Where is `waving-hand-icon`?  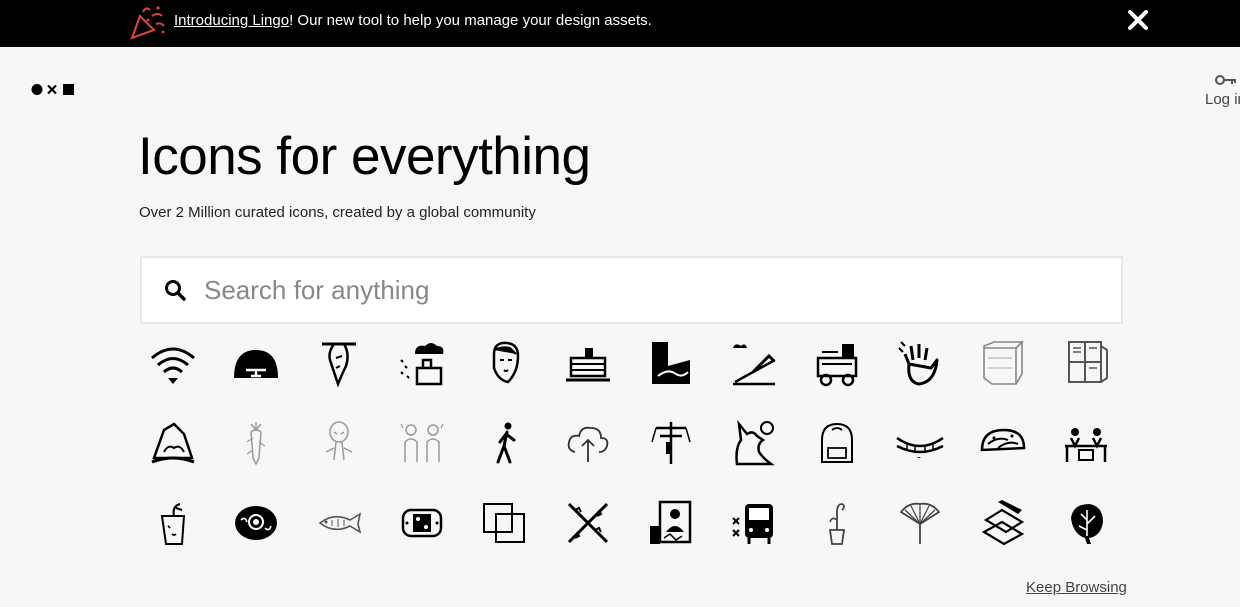 waving-hand-icon is located at coordinates (918, 363).